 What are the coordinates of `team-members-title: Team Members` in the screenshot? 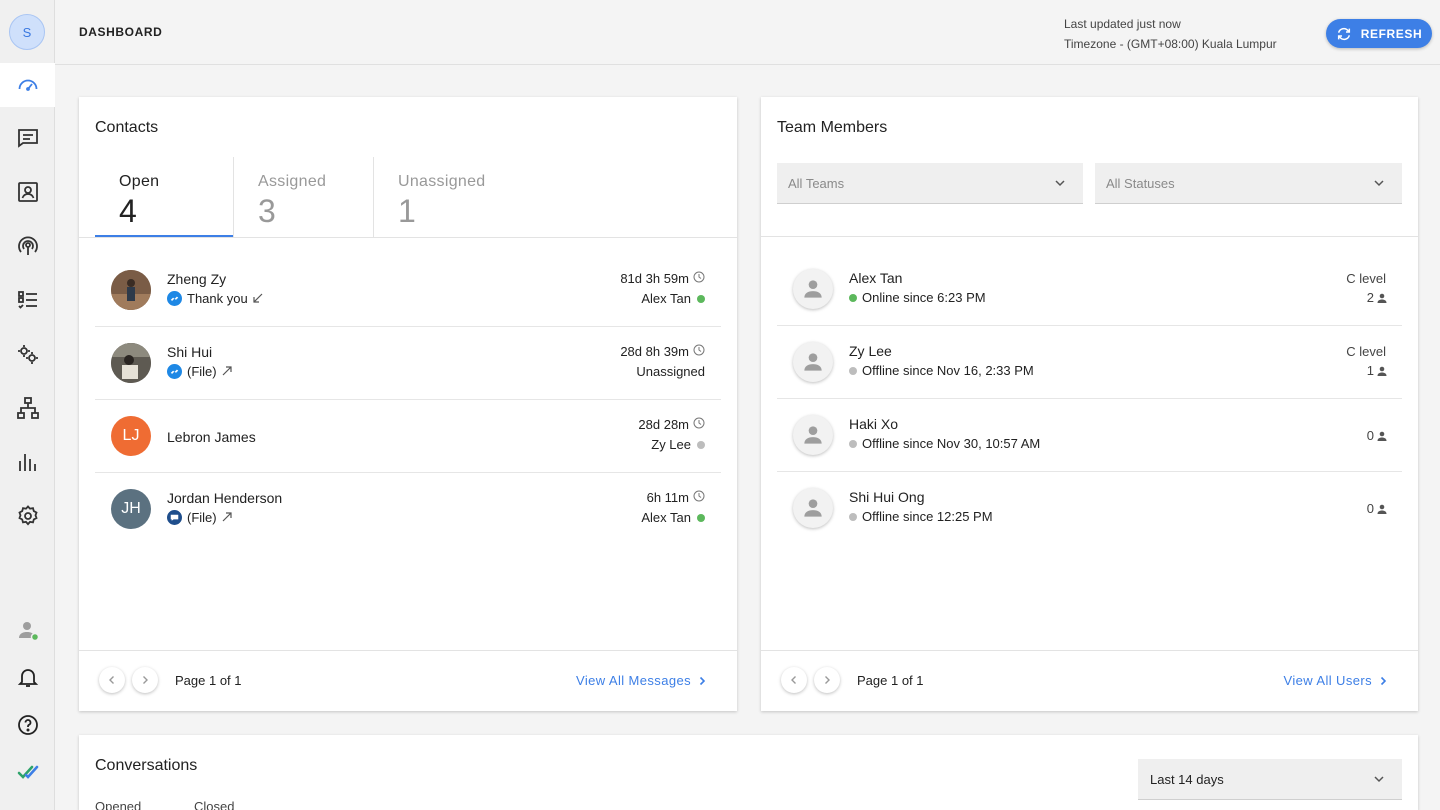 It's located at (832, 128).